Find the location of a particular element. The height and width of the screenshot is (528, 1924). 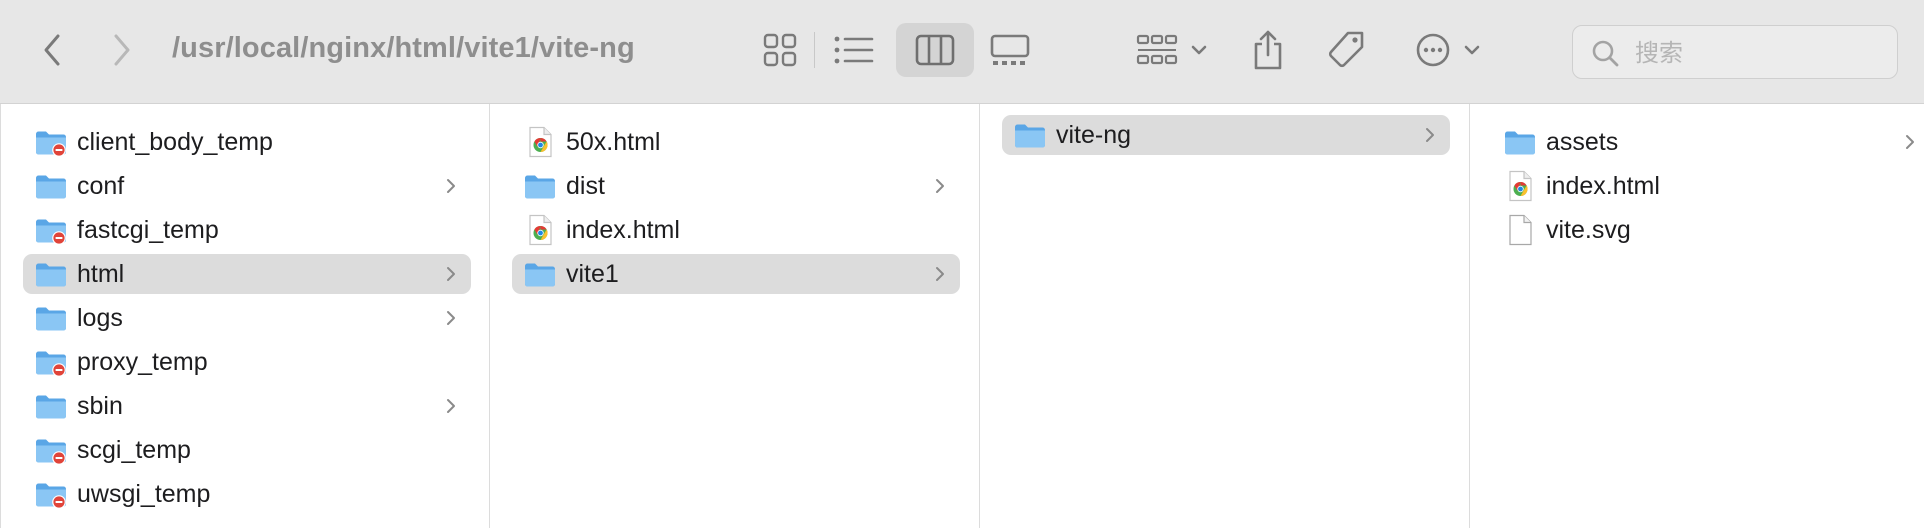

list-item: sbin is located at coordinates (247, 406).